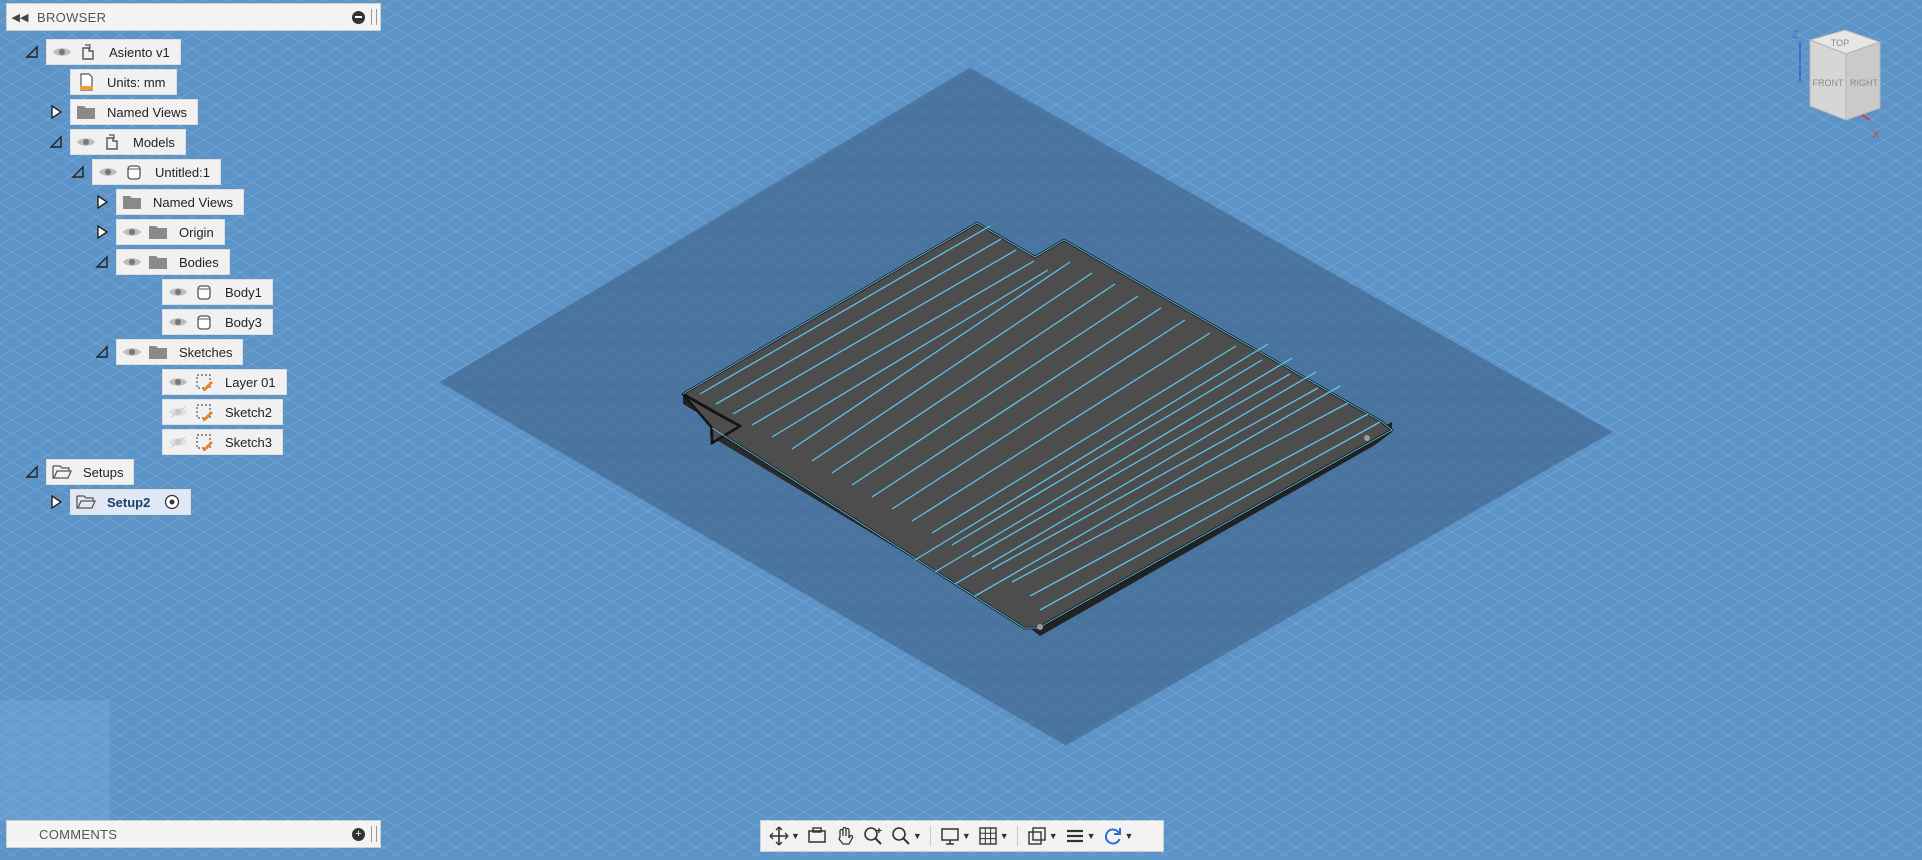 Image resolution: width=1922 pixels, height=860 pixels. I want to click on tree-row: Setups, so click(79, 472).